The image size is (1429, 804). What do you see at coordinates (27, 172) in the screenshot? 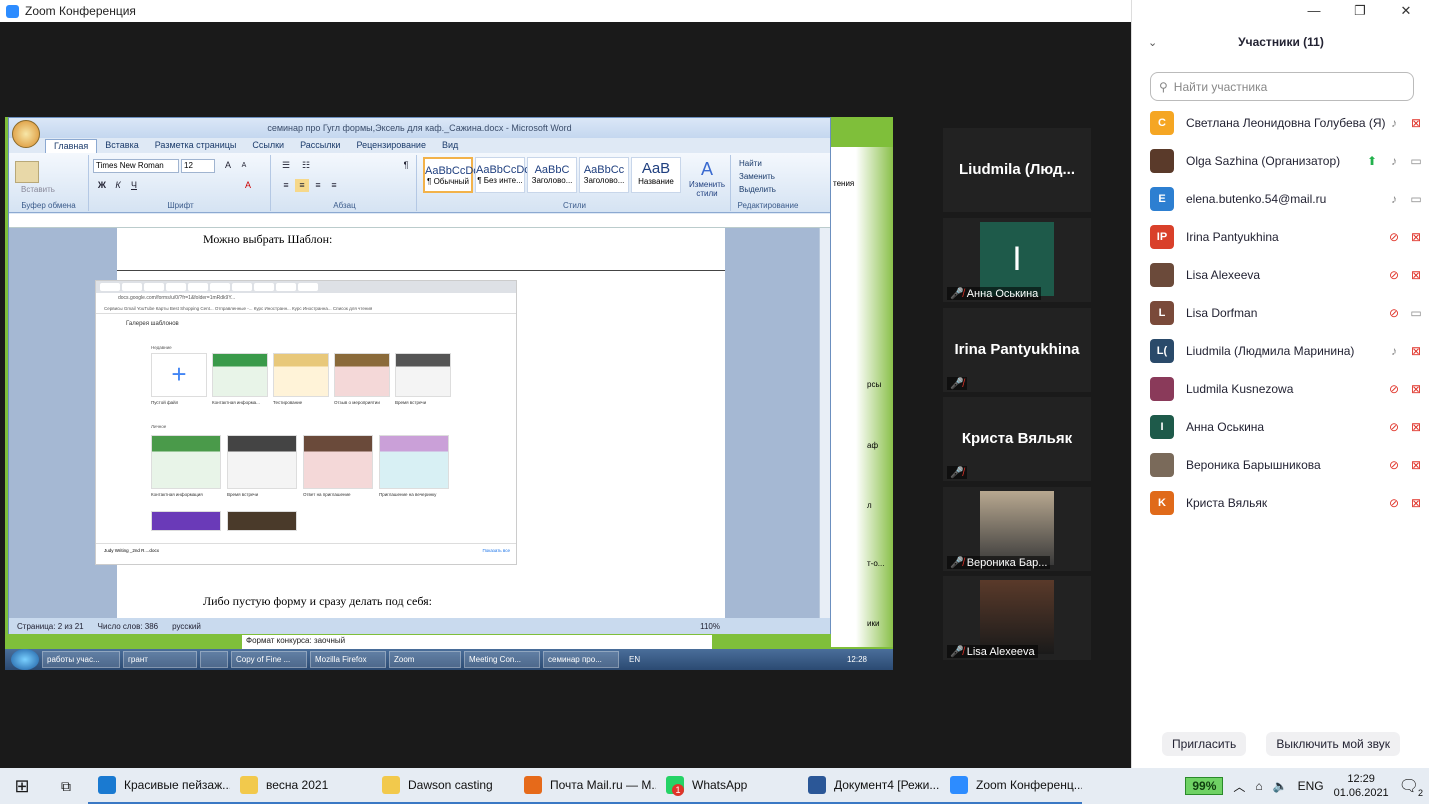
I see `paste-icon` at bounding box center [27, 172].